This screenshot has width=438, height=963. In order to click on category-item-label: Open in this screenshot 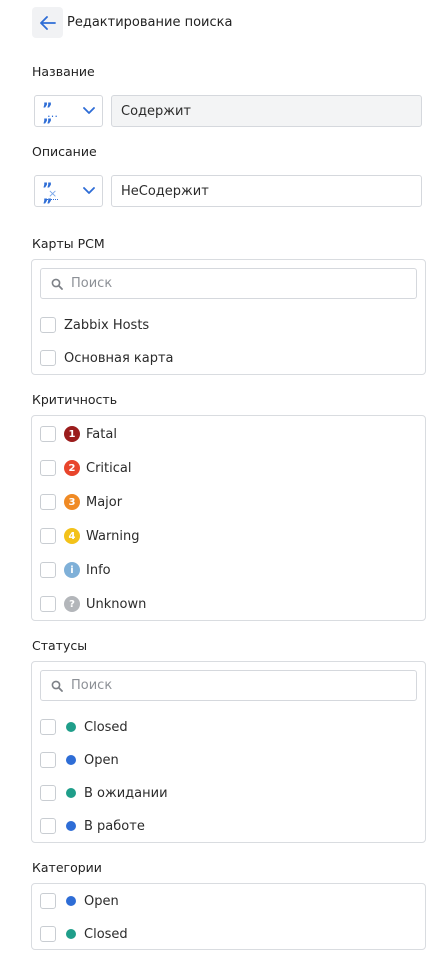, I will do `click(101, 901)`.